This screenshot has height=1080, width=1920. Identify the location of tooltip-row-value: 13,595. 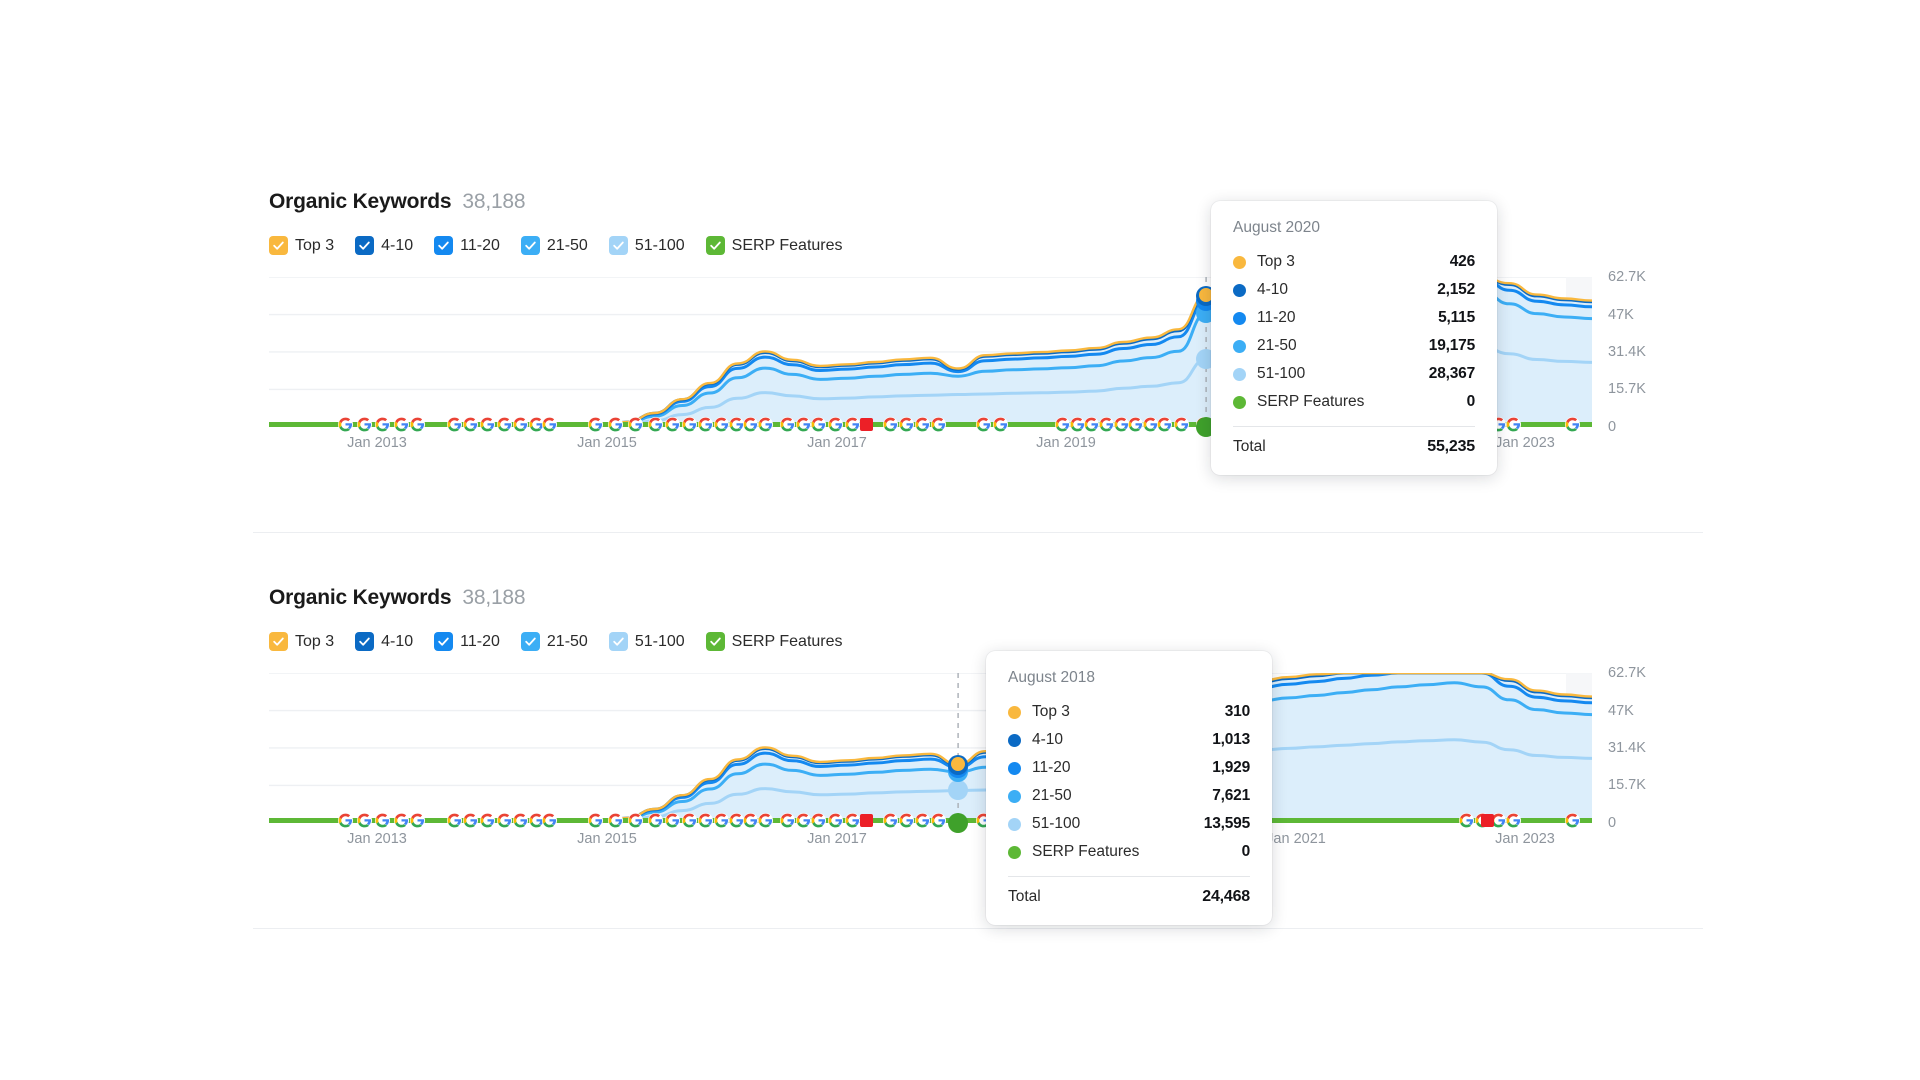
(1226, 823).